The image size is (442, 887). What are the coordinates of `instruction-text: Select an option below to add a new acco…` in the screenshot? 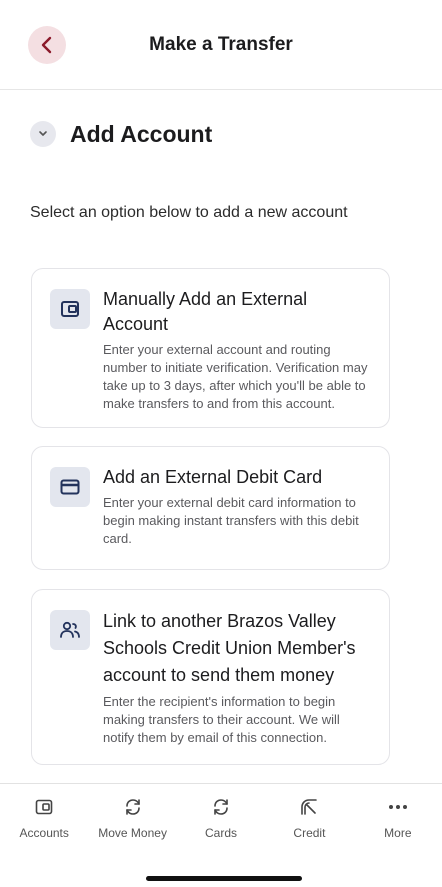 It's located at (189, 212).